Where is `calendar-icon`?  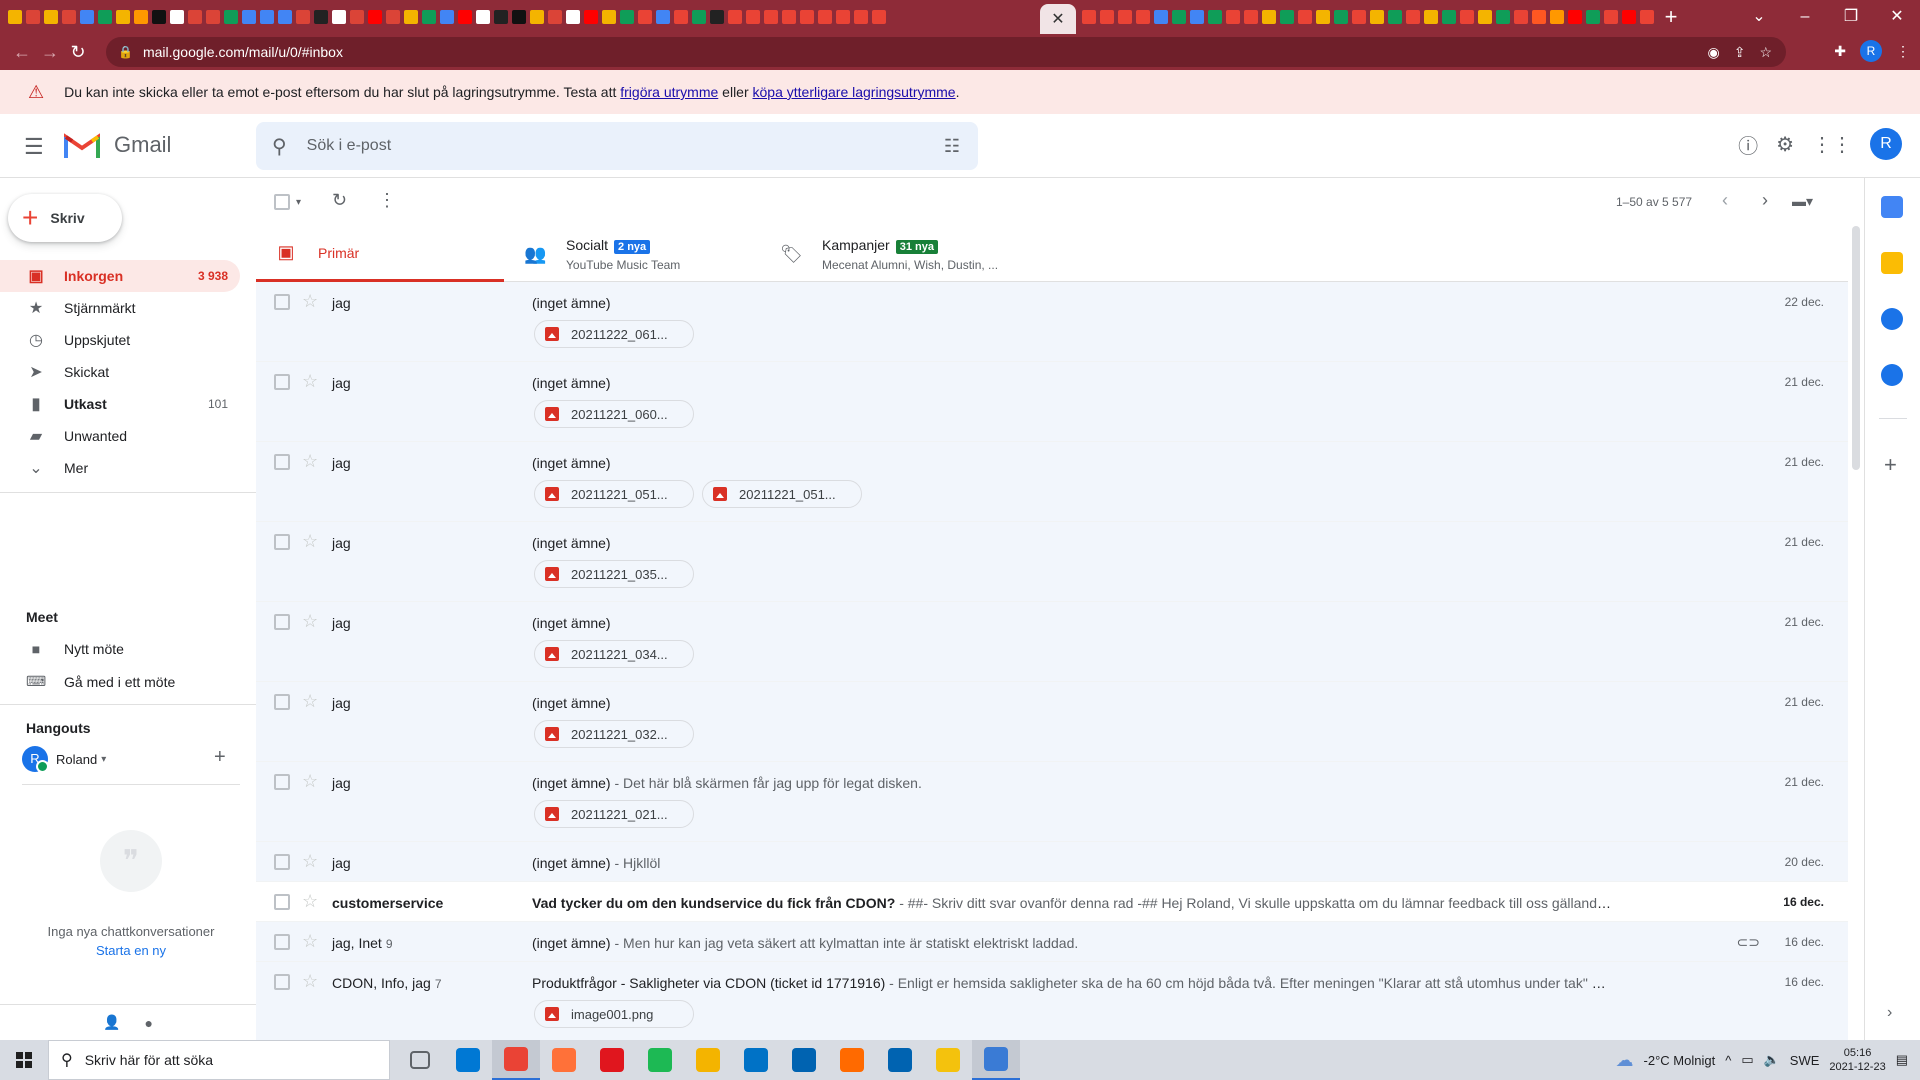 calendar-icon is located at coordinates (1892, 207).